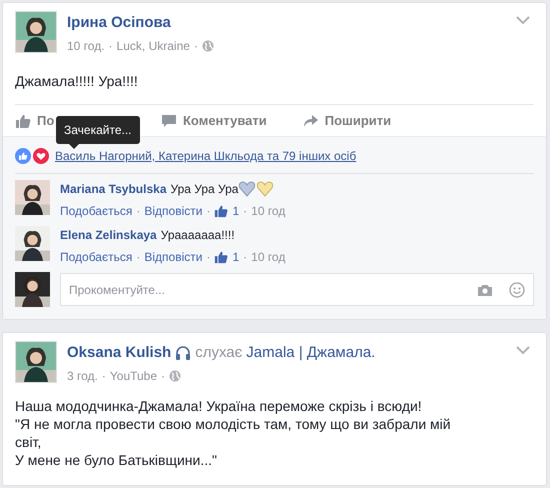 This screenshot has height=488, width=550. What do you see at coordinates (116, 460) in the screenshot?
I see `post-text: У мене не було Батьківщини..."` at bounding box center [116, 460].